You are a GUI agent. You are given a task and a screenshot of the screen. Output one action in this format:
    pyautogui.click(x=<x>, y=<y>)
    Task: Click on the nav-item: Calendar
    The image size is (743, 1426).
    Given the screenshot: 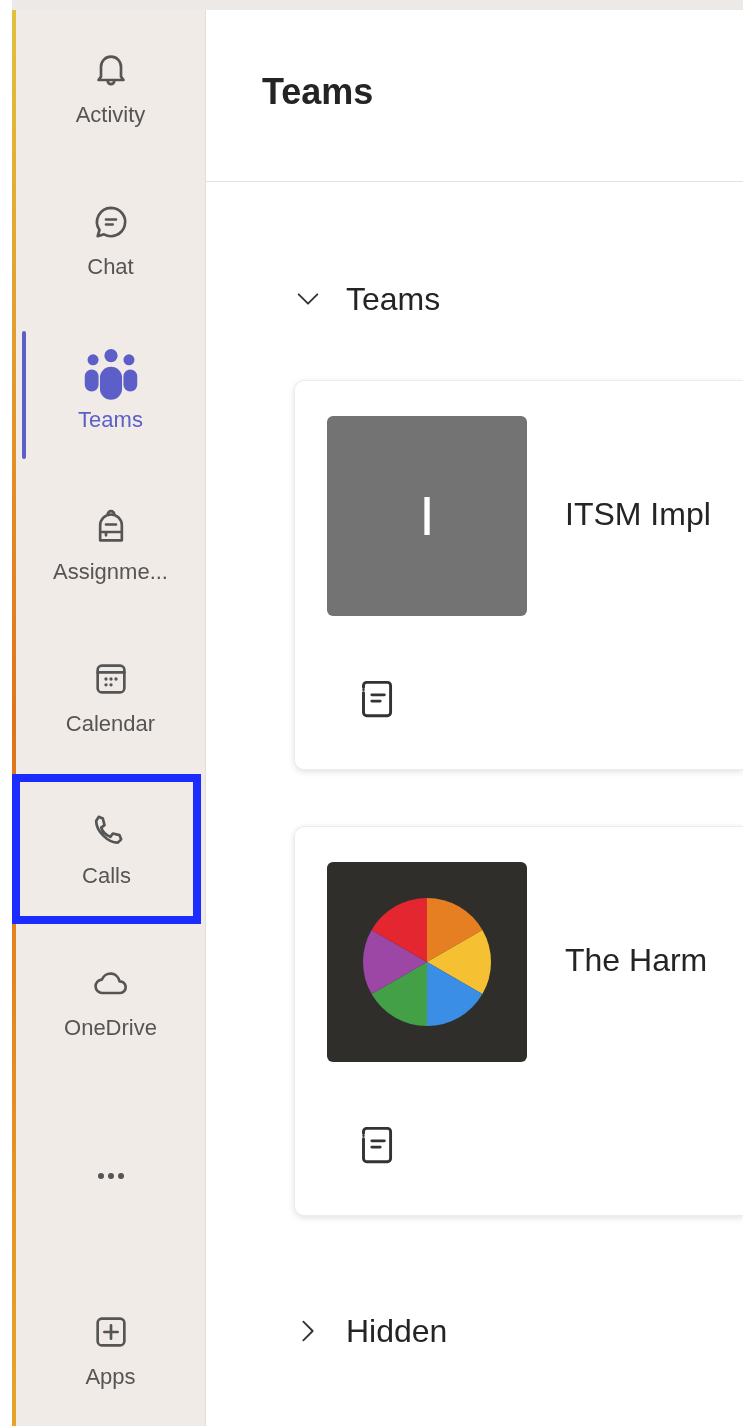 What is the action you would take?
    pyautogui.click(x=110, y=696)
    